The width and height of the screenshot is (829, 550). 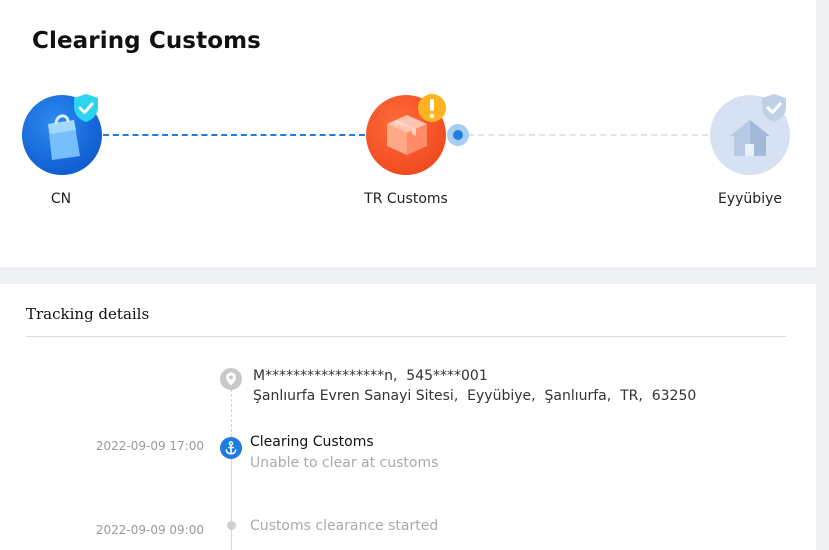 I want to click on recipient-name-phone: M*****************n, 545****001, so click(x=370, y=376).